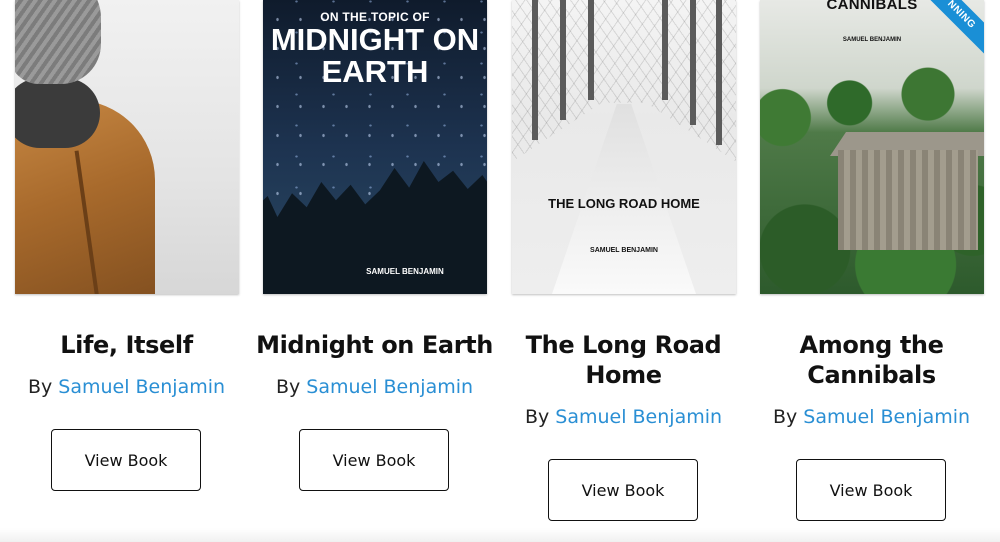  I want to click on cover-art-hat, so click(58, 42).